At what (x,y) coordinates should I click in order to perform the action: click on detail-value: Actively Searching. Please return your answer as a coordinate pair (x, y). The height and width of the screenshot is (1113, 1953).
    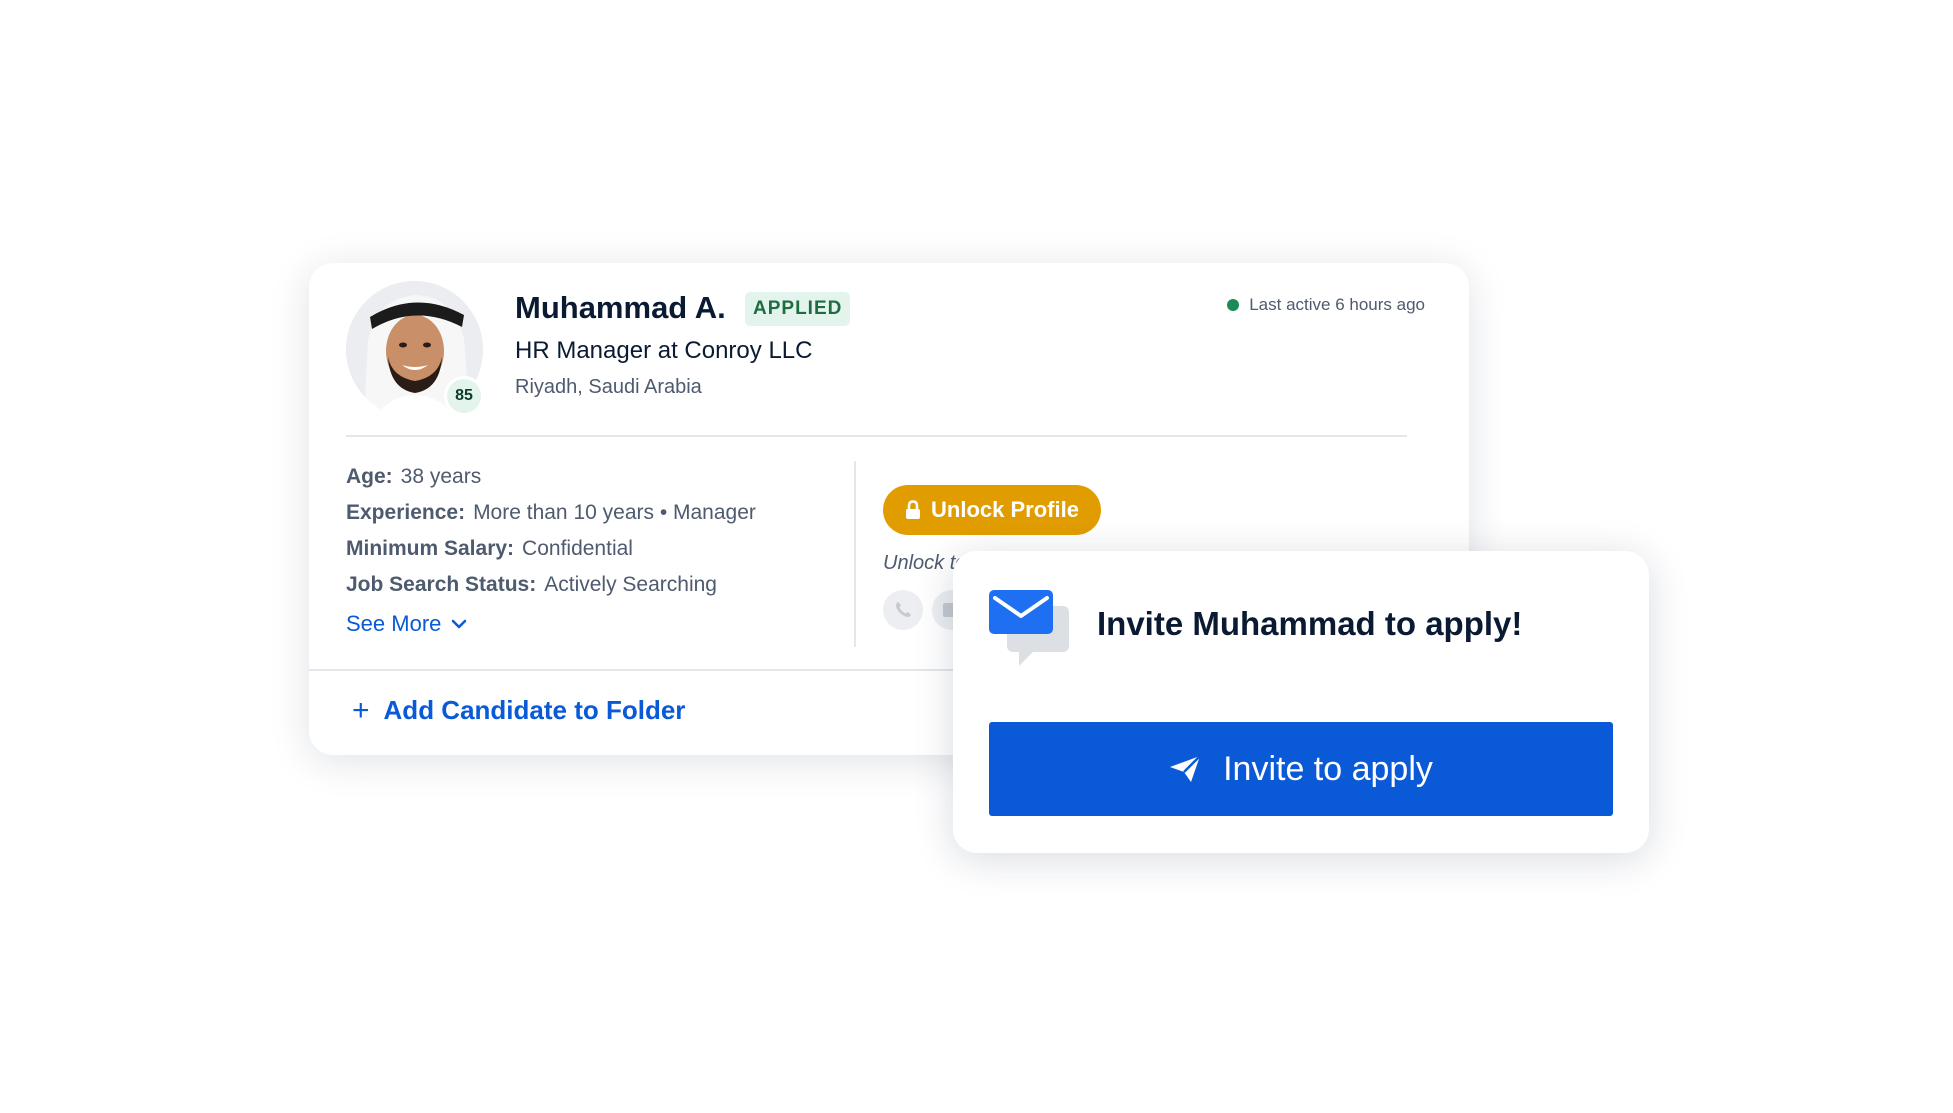
    Looking at the image, I should click on (630, 584).